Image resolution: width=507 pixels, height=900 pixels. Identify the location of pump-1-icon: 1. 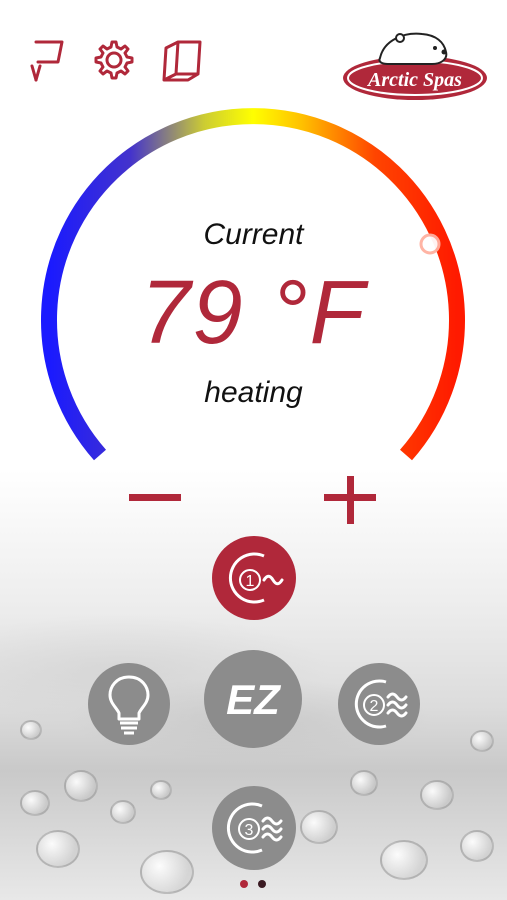
(256, 578).